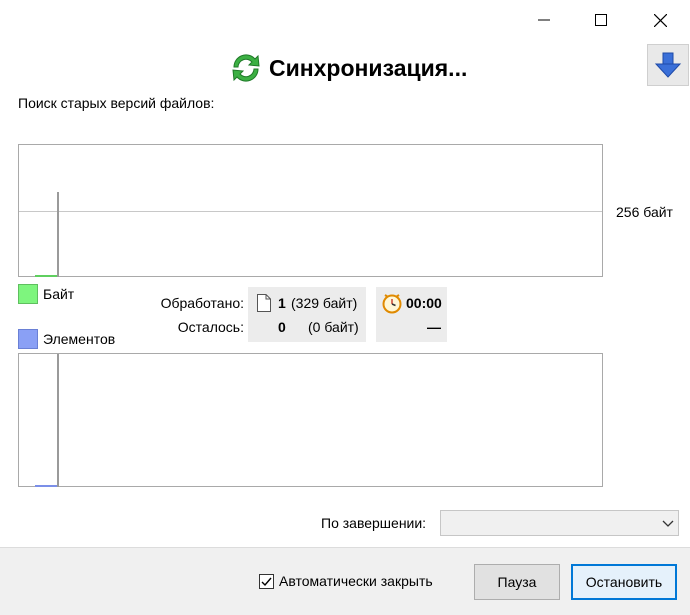  I want to click on legend-swatch-bytes, so click(28, 294).